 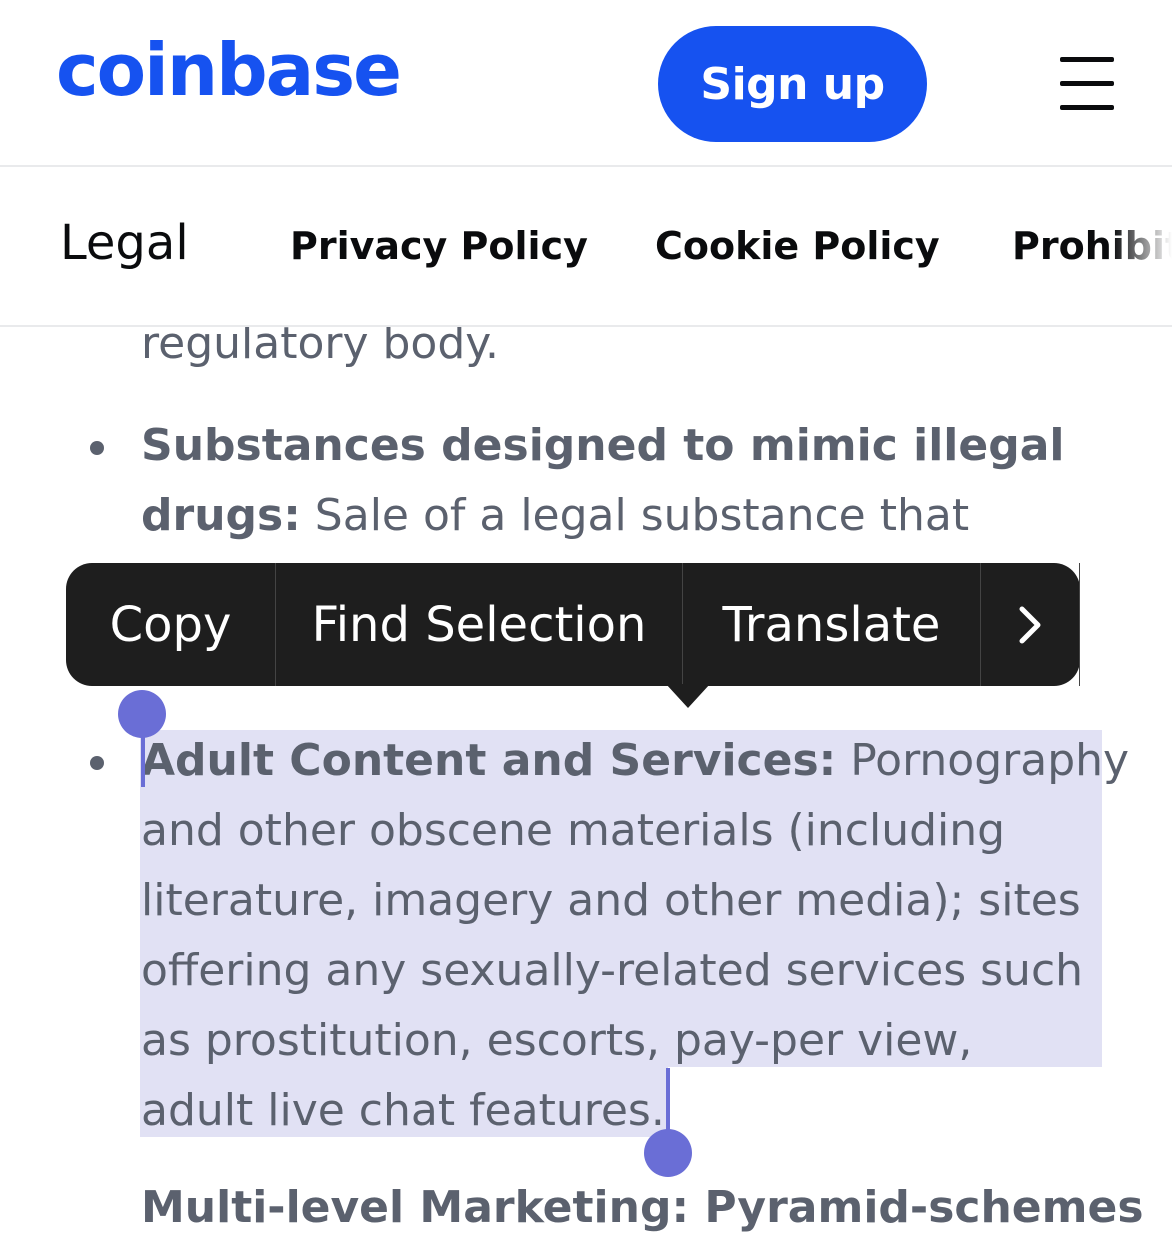 What do you see at coordinates (124, 243) in the screenshot?
I see `section-title: Legal` at bounding box center [124, 243].